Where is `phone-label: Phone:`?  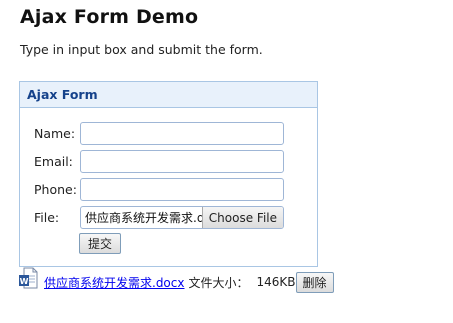 phone-label: Phone: is located at coordinates (55, 189).